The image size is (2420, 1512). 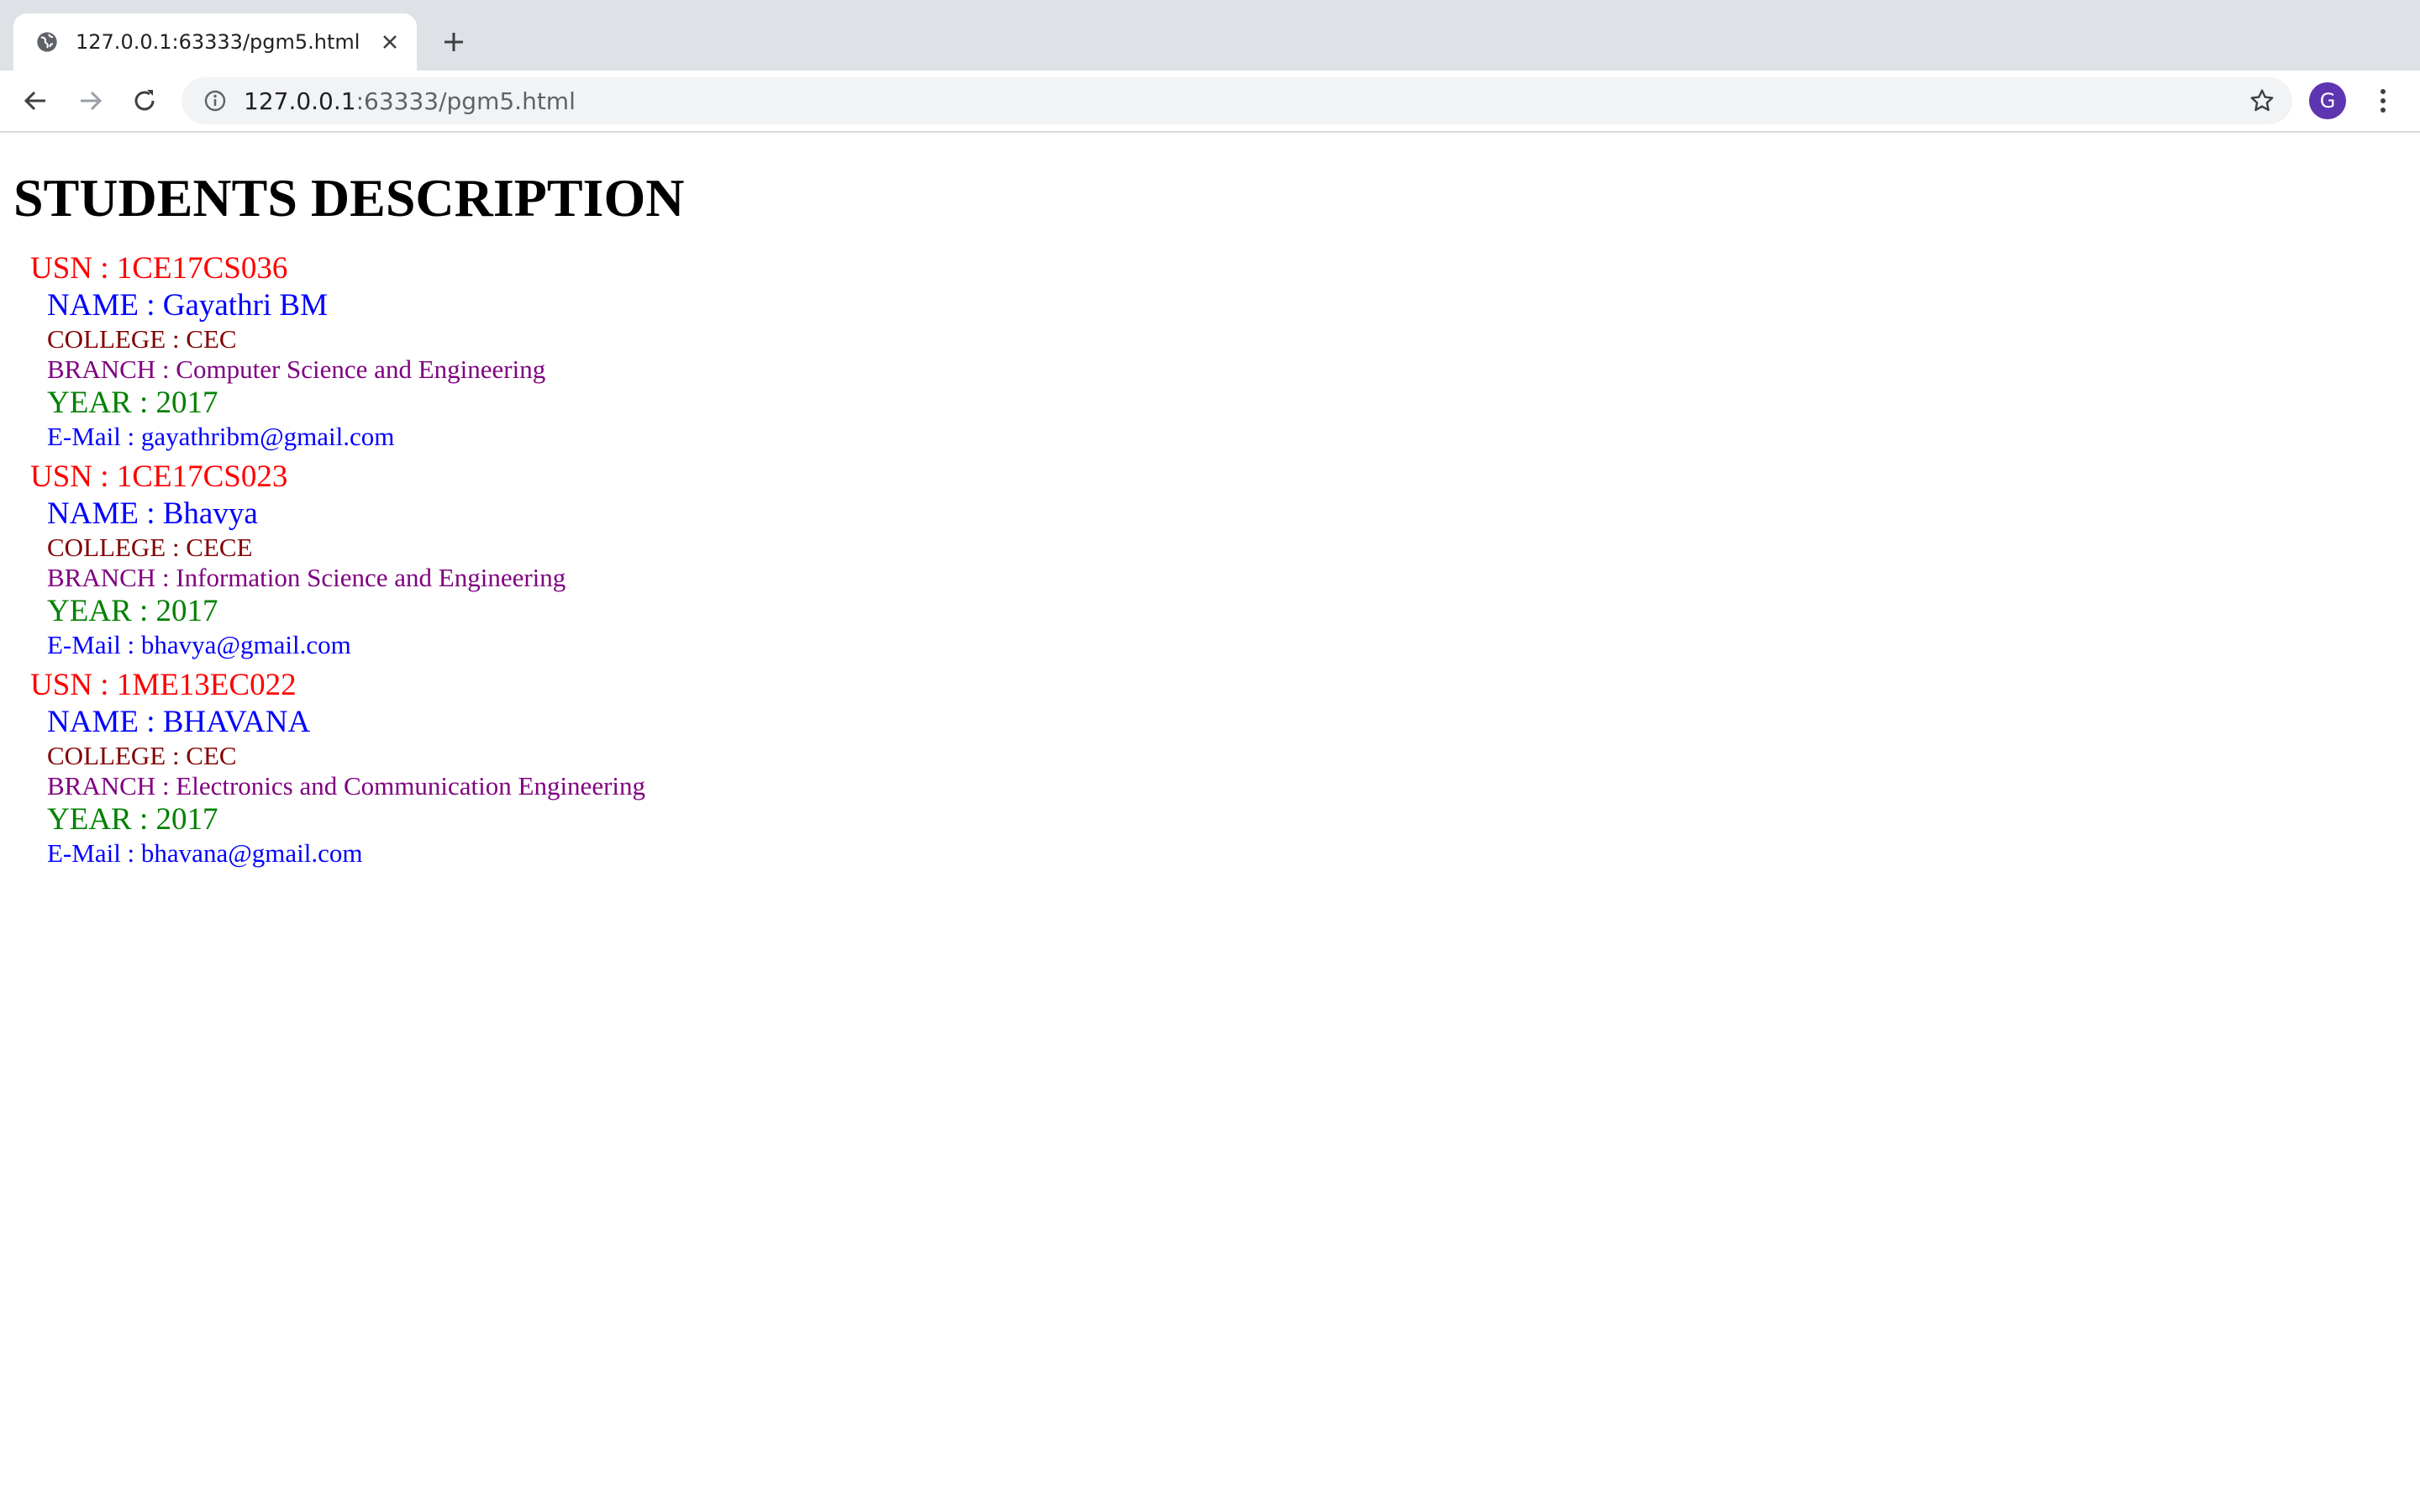 I want to click on plus-icon, so click(x=453, y=42).